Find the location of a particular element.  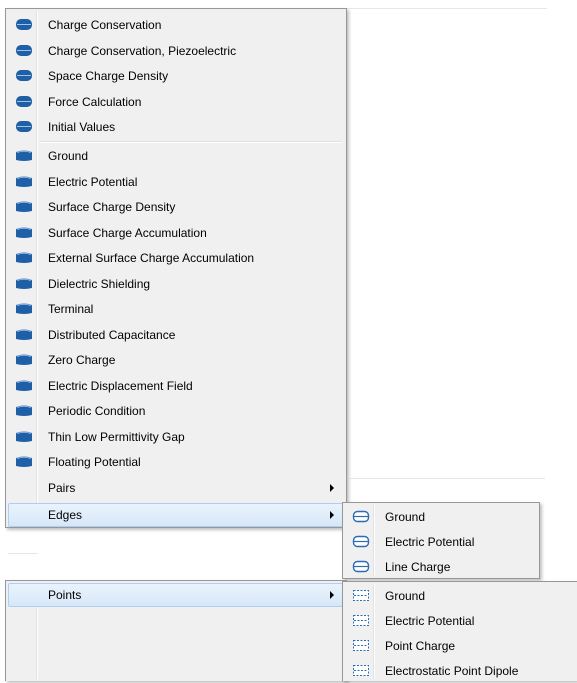

menu-item-terminal: Terminal is located at coordinates (176, 309).